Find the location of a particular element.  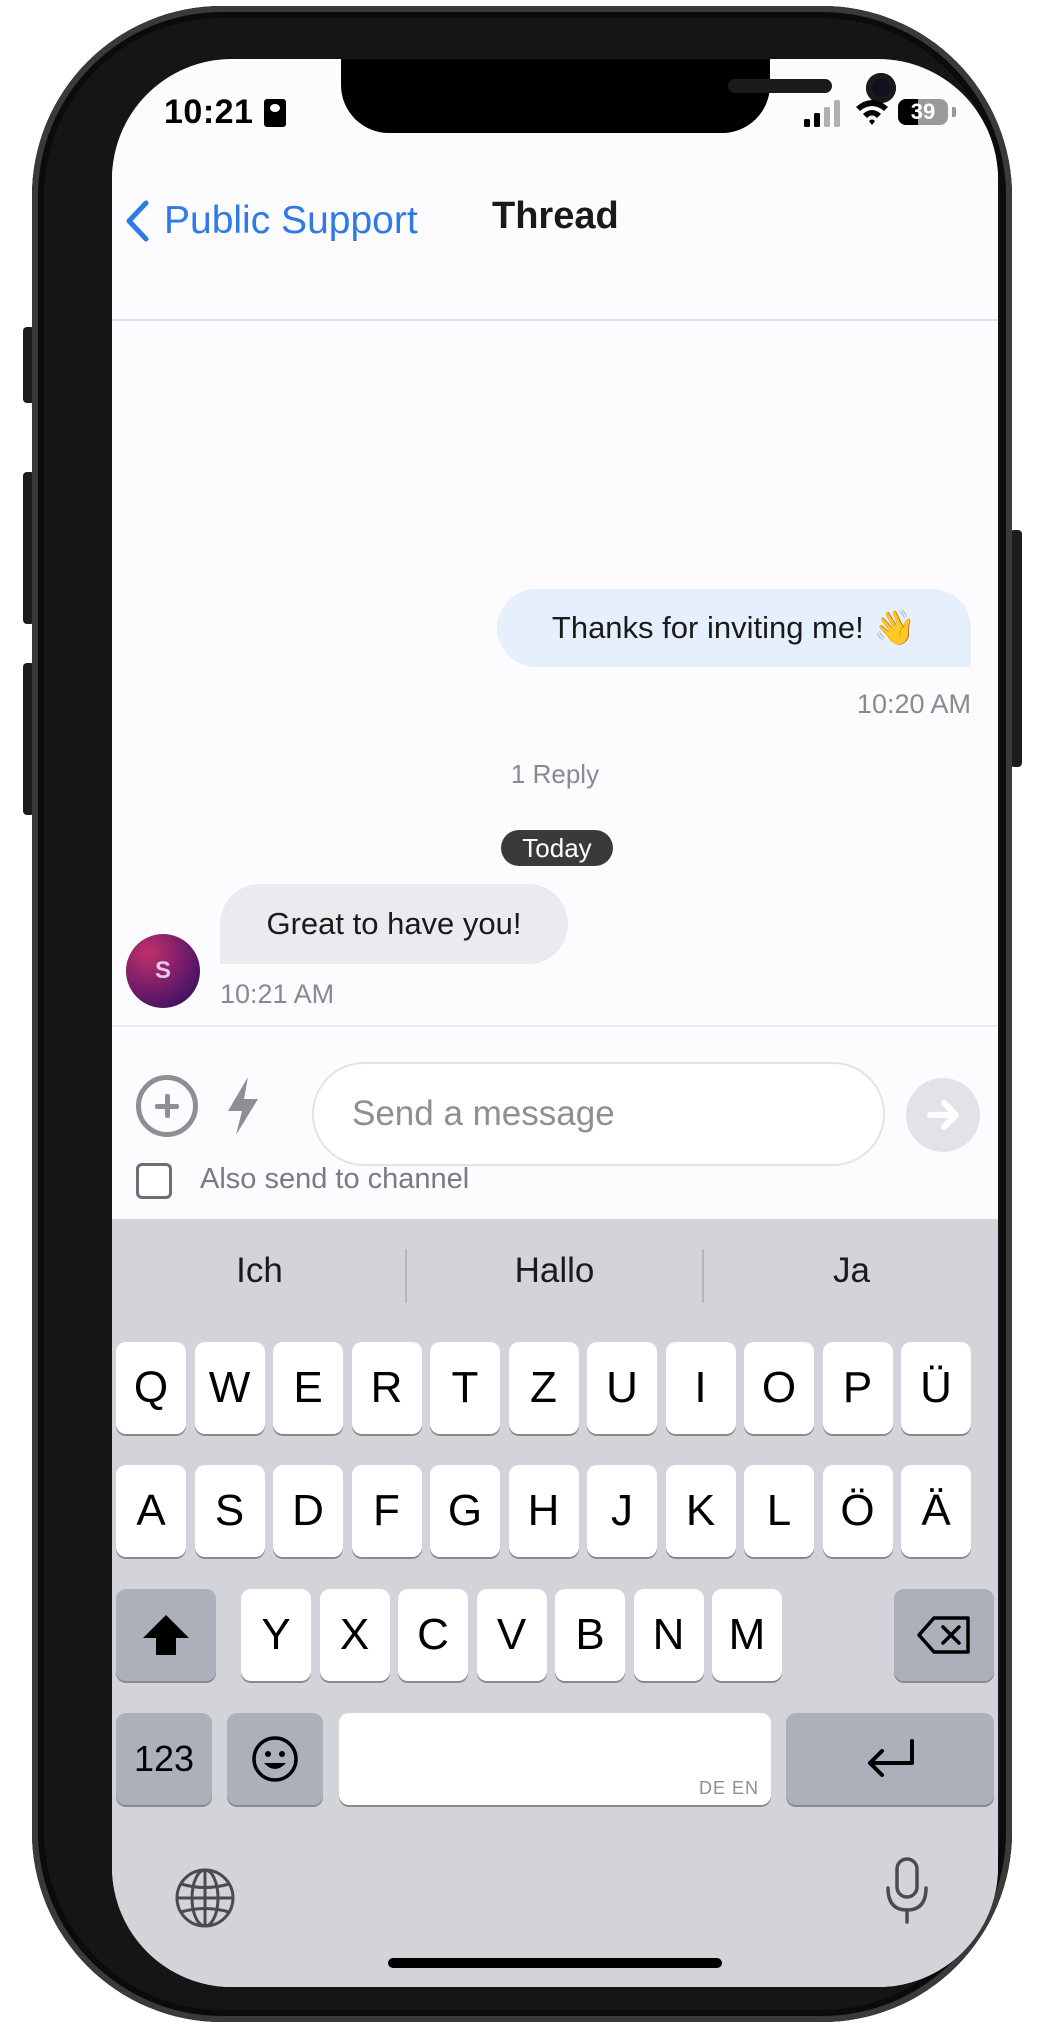

key: U is located at coordinates (622, 1388).